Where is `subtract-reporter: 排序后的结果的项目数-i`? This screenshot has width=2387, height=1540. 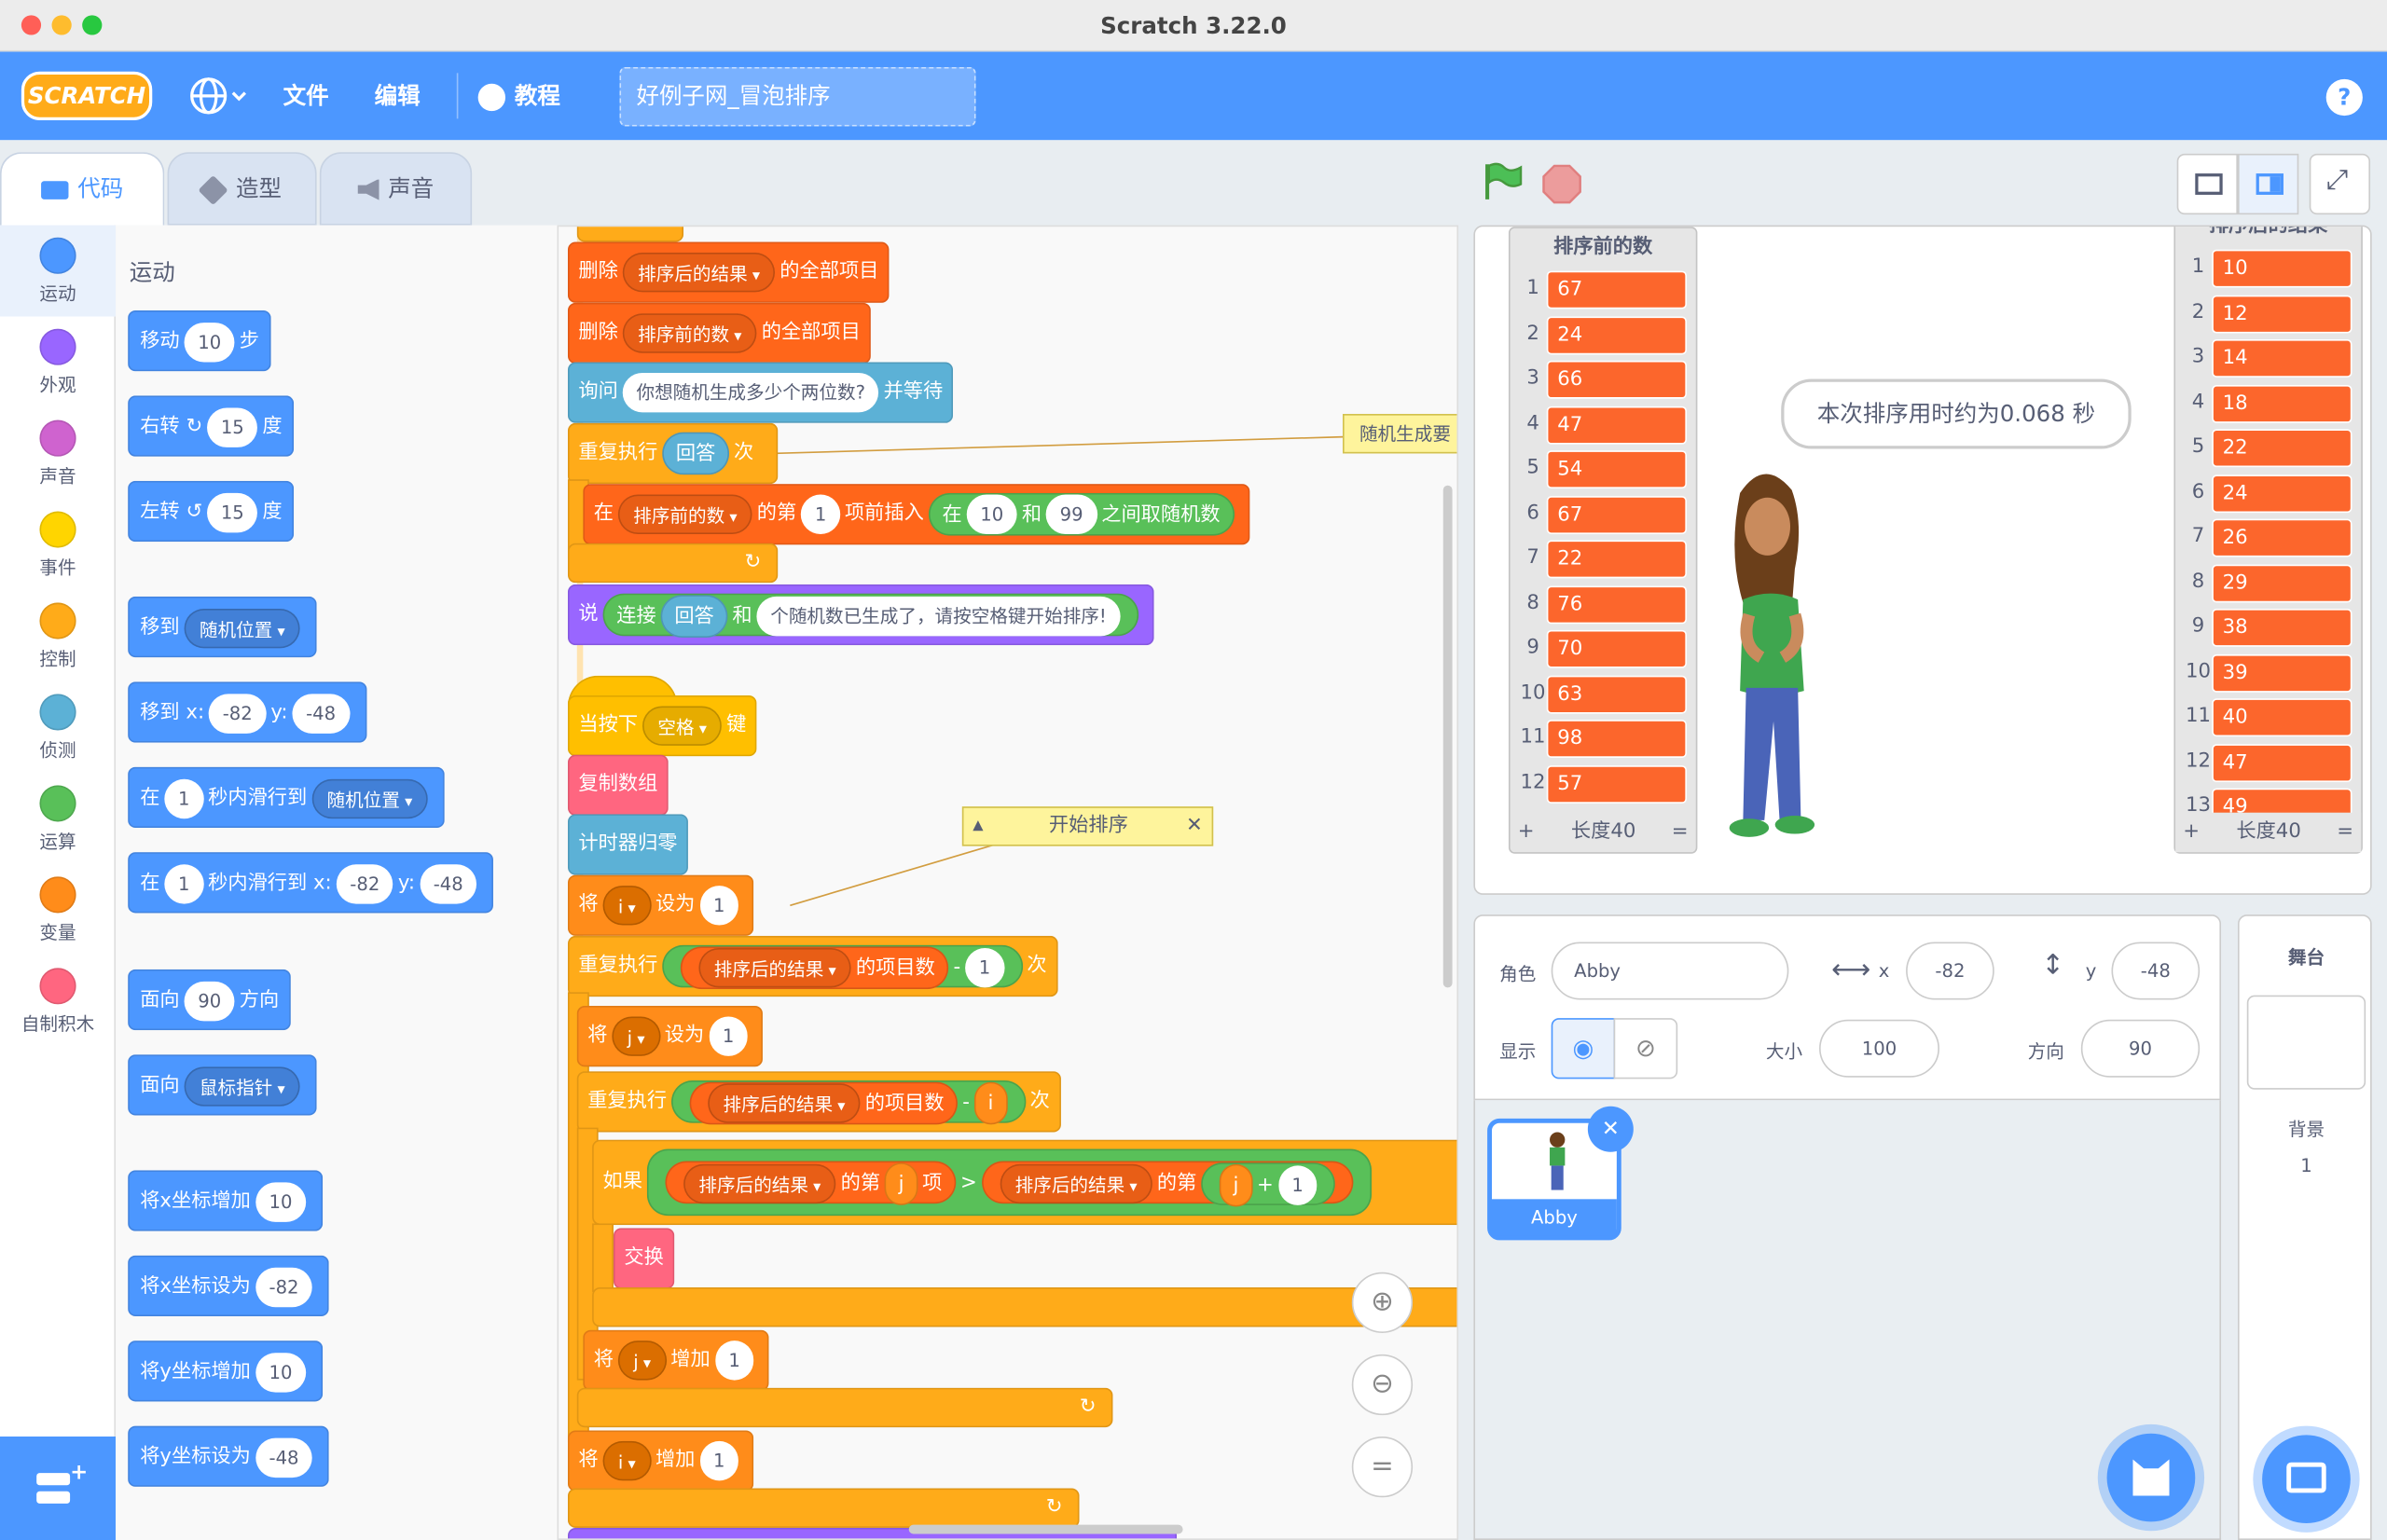 subtract-reporter: 排序后的结果的项目数-i is located at coordinates (848, 1101).